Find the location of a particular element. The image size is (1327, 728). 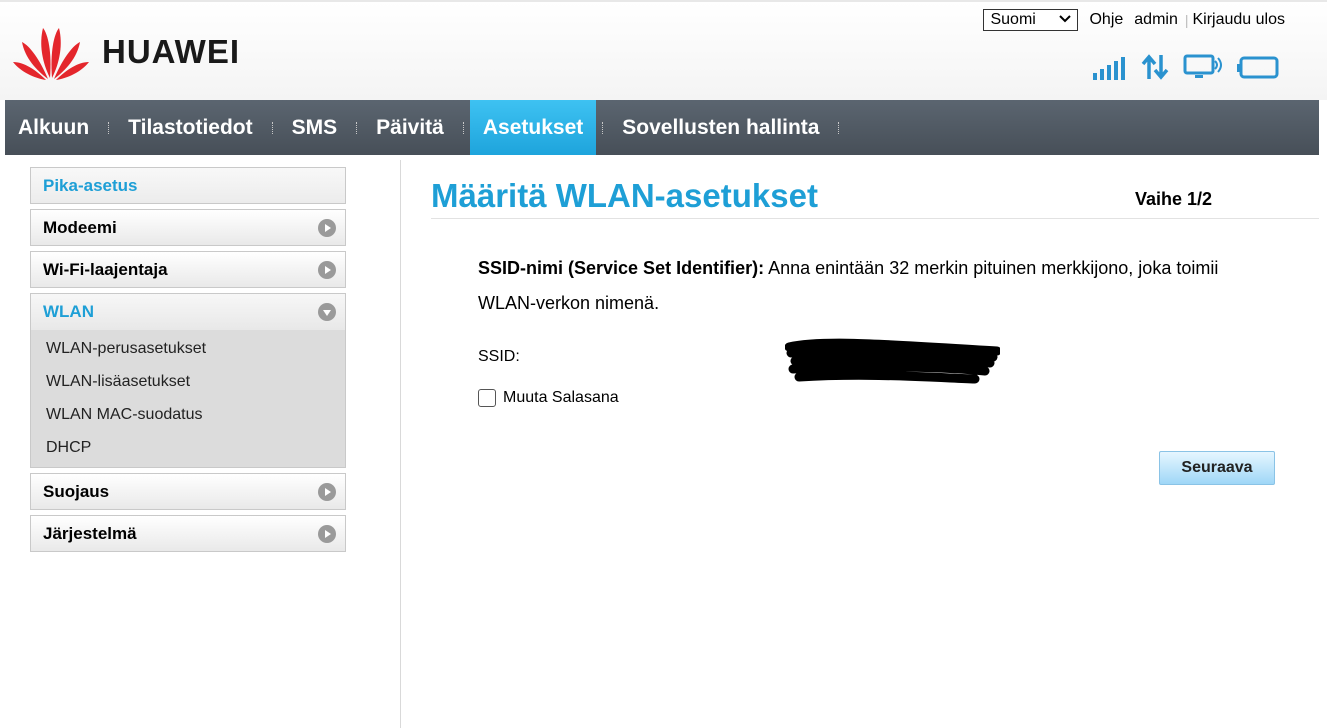

next-button: Seuraava is located at coordinates (1217, 468).